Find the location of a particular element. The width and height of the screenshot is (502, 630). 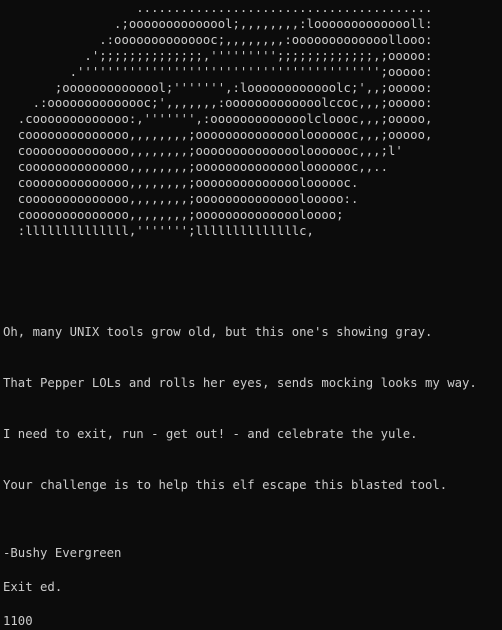

signature-line: -Bushy Evergreen is located at coordinates (62, 552).